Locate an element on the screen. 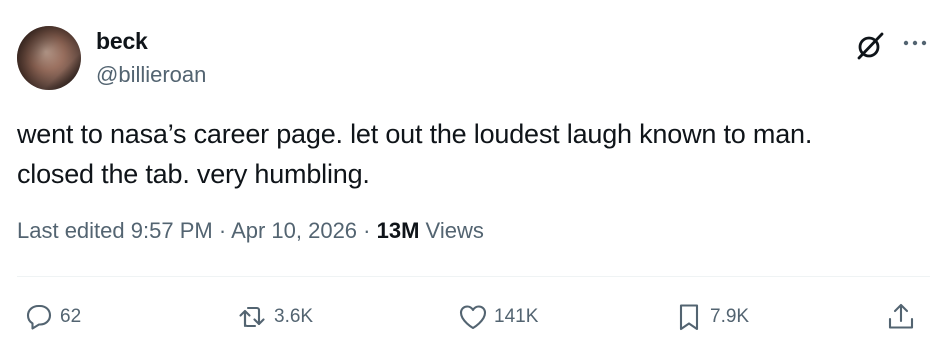 Image resolution: width=944 pixels, height=343 pixels. reply-icon is located at coordinates (39, 317).